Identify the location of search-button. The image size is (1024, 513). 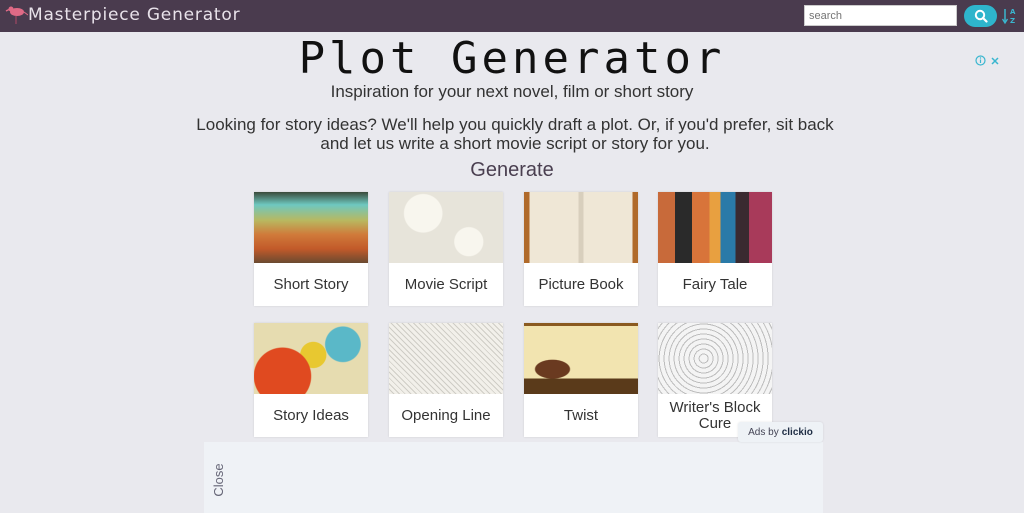
(980, 16).